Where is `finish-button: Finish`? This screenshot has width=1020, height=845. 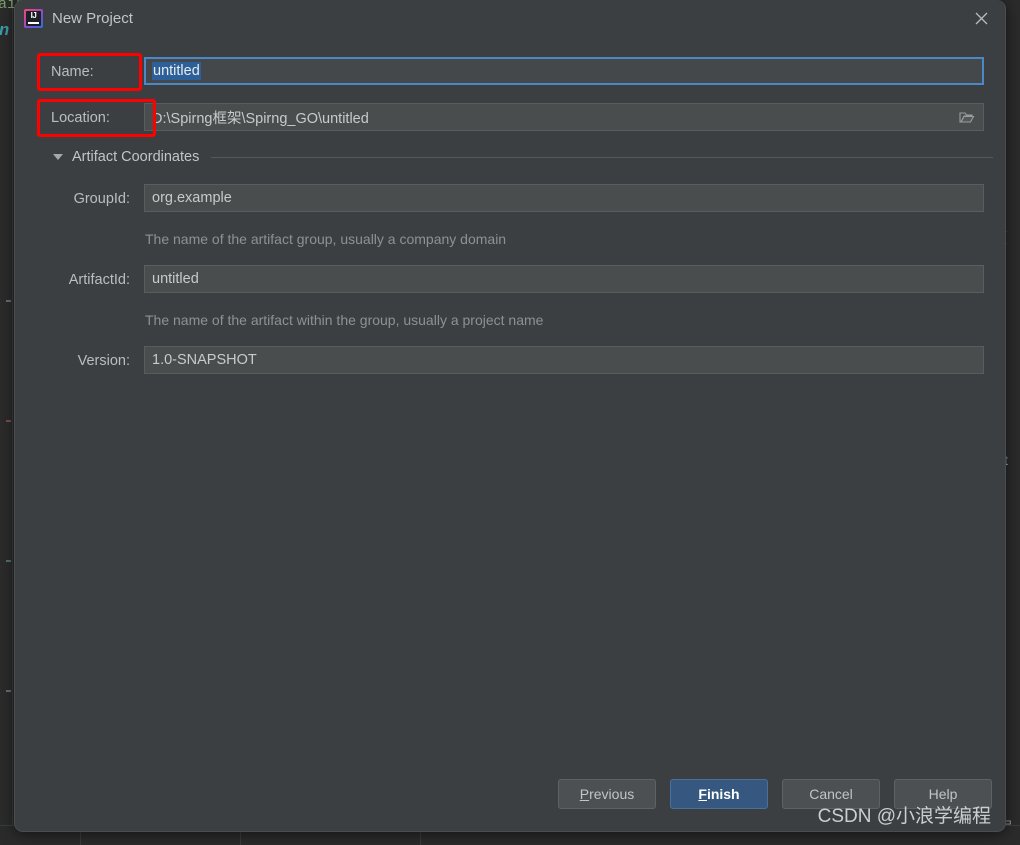 finish-button: Finish is located at coordinates (719, 794).